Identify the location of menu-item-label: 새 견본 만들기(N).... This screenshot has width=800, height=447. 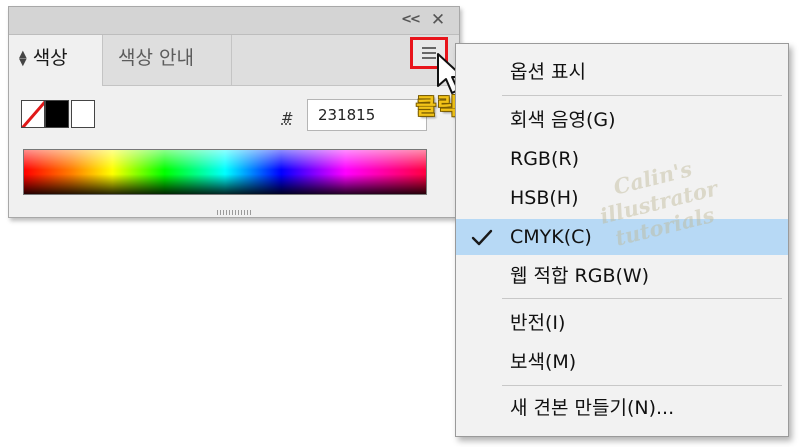
(592, 408).